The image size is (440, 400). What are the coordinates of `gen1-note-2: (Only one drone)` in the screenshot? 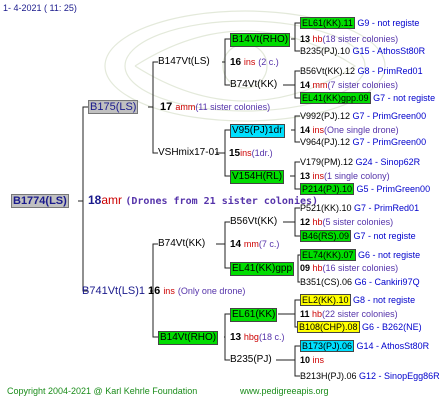 It's located at (211, 291).